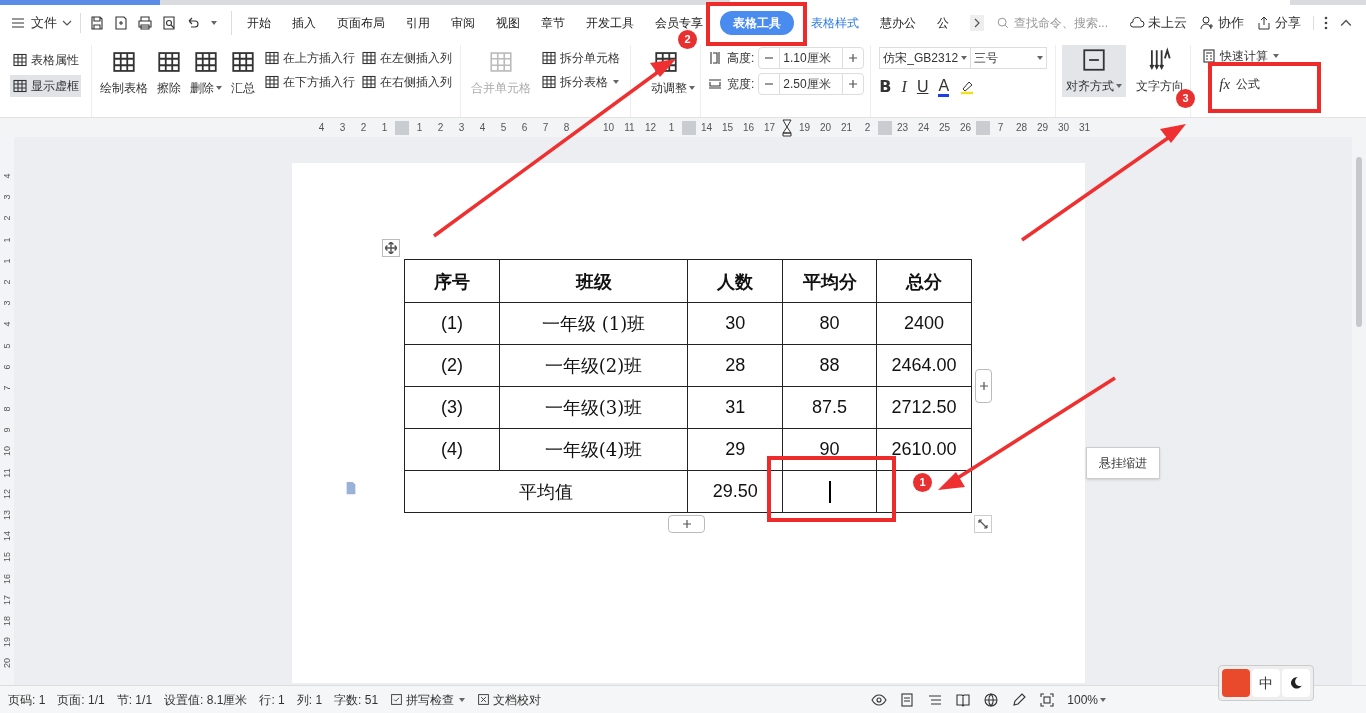 Image resolution: width=1366 pixels, height=713 pixels. What do you see at coordinates (272, 700) in the screenshot?
I see `status-text: 行: 1` at bounding box center [272, 700].